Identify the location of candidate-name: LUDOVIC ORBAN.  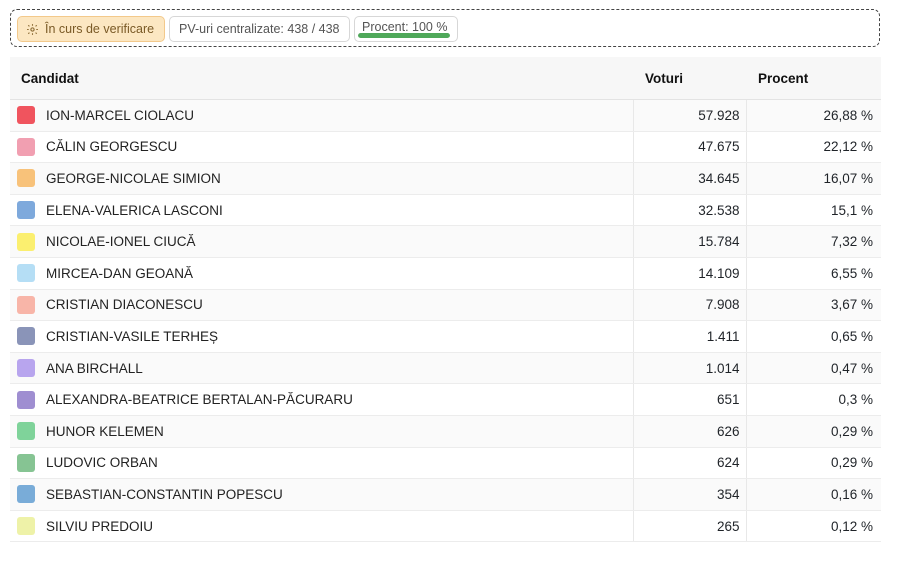
(102, 462).